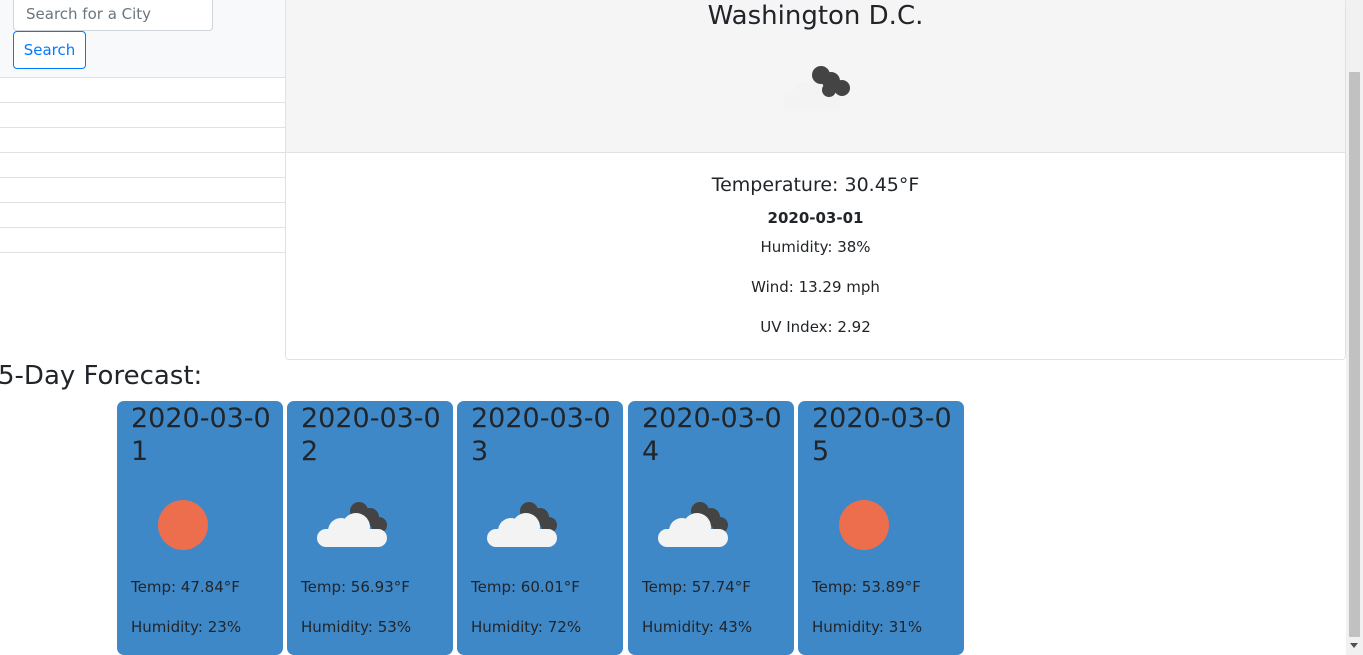 This screenshot has width=1363, height=655. Describe the element at coordinates (1354, 645) in the screenshot. I see `scroll-down-arrow-icon` at that location.